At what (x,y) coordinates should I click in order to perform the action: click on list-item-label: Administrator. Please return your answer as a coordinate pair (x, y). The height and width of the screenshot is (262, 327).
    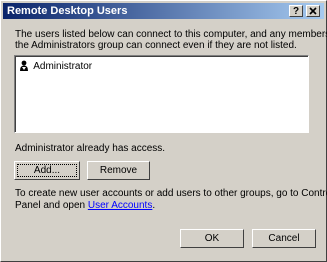
    Looking at the image, I should click on (63, 66).